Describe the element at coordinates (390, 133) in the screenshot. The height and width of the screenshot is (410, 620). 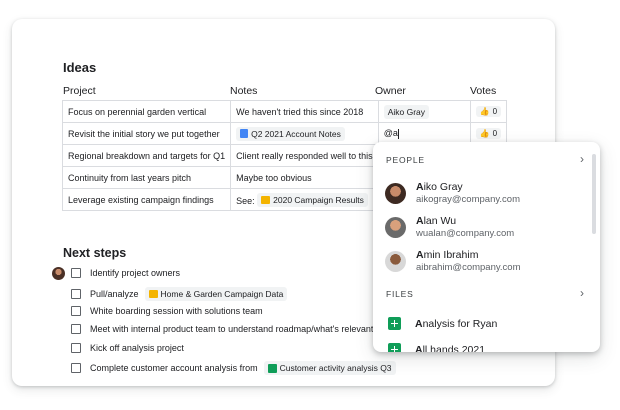
I see `mention-input-text: @a` at that location.